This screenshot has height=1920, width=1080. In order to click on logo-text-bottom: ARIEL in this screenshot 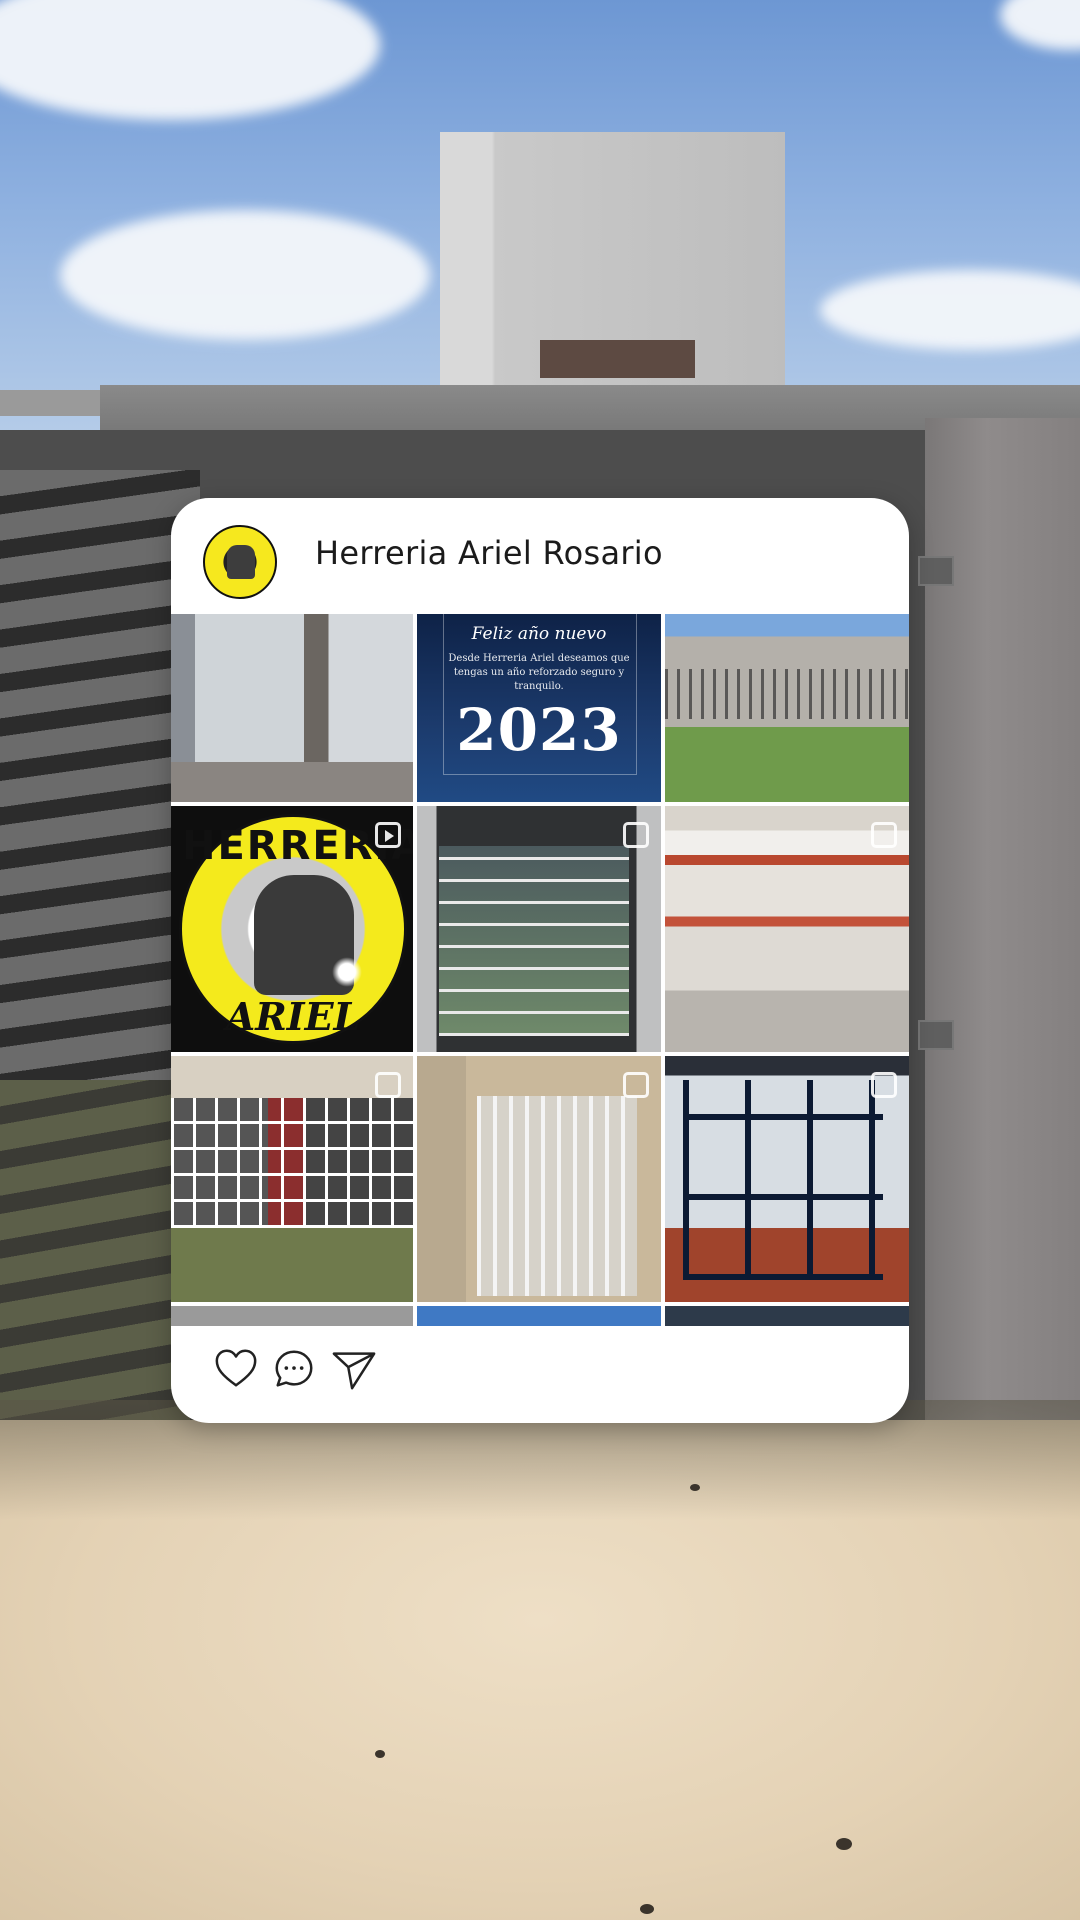, I will do `click(293, 1016)`.